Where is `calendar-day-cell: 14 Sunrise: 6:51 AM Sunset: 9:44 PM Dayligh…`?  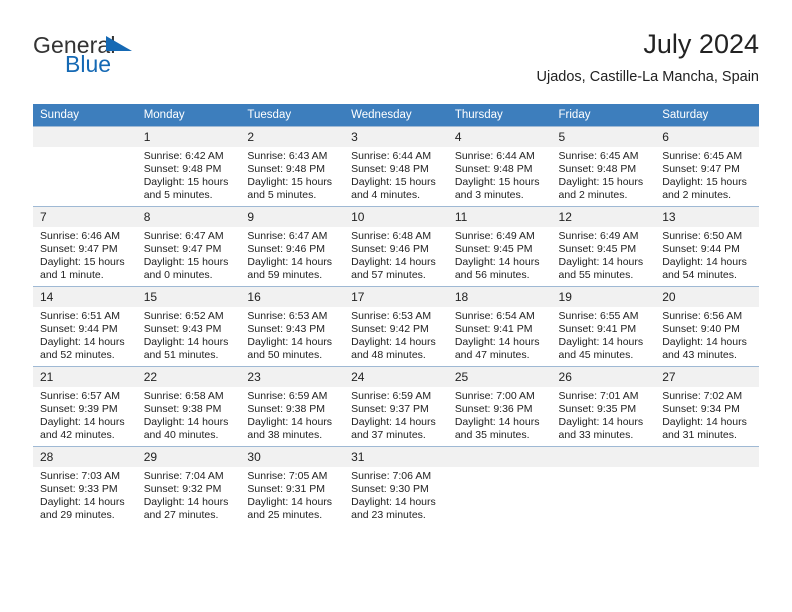 calendar-day-cell: 14 Sunrise: 6:51 AM Sunset: 9:44 PM Dayligh… is located at coordinates (85, 326).